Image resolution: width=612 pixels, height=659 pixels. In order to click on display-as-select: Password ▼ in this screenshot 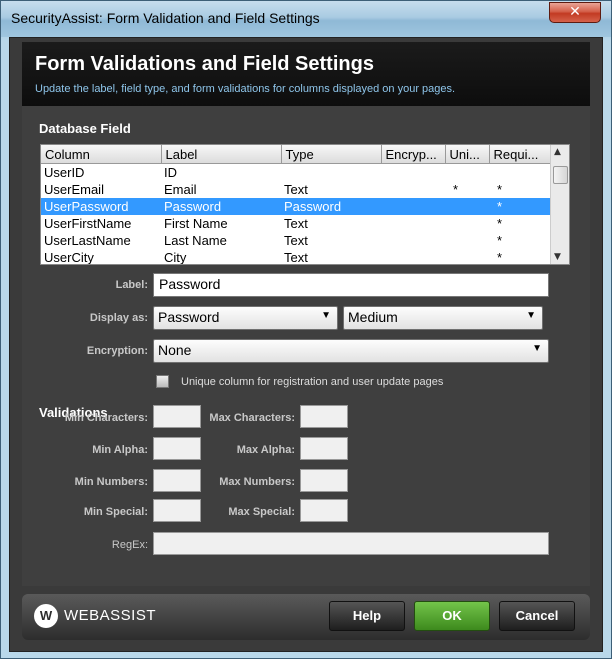, I will do `click(245, 318)`.